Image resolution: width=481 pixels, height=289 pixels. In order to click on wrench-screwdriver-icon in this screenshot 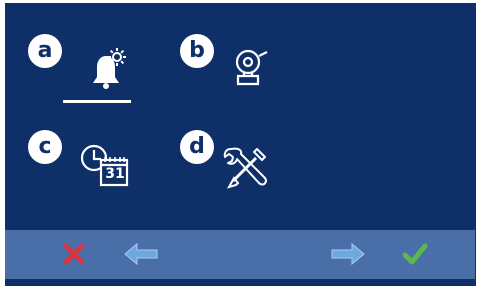, I will do `click(246, 168)`.